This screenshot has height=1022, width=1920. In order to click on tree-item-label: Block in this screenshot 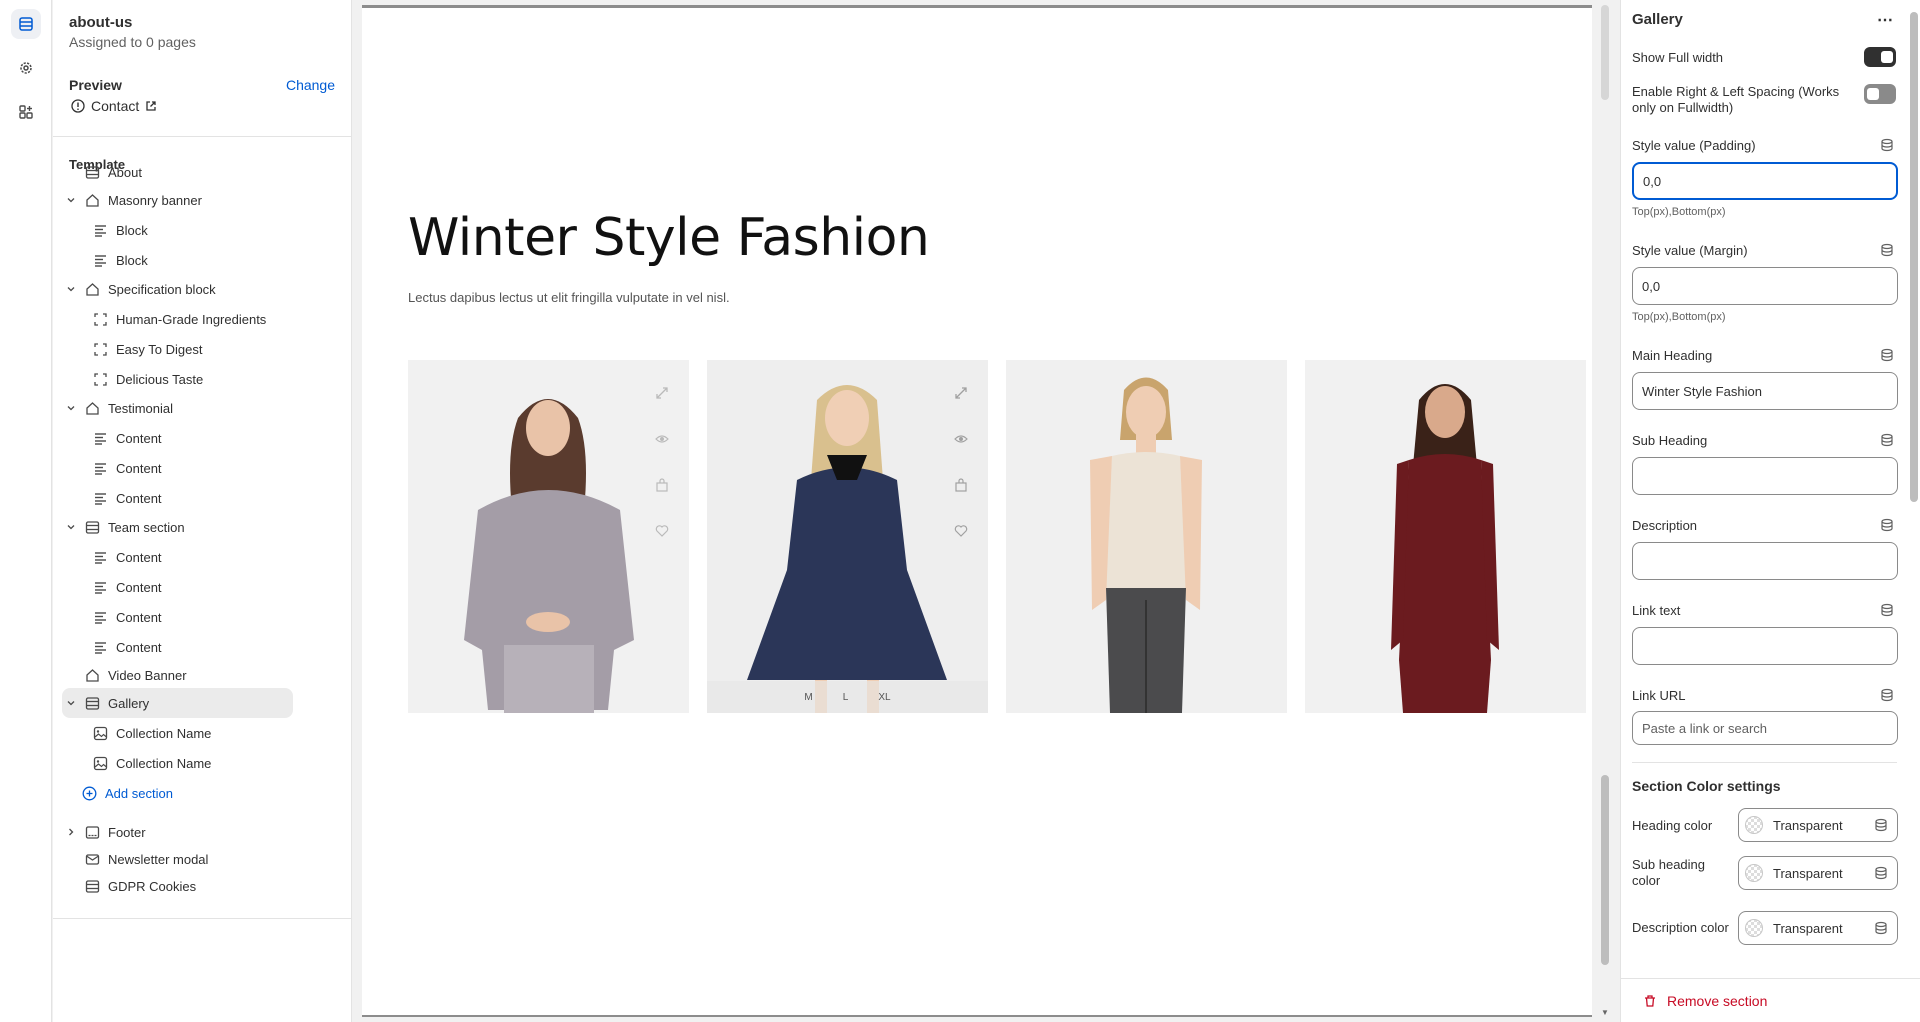, I will do `click(132, 230)`.